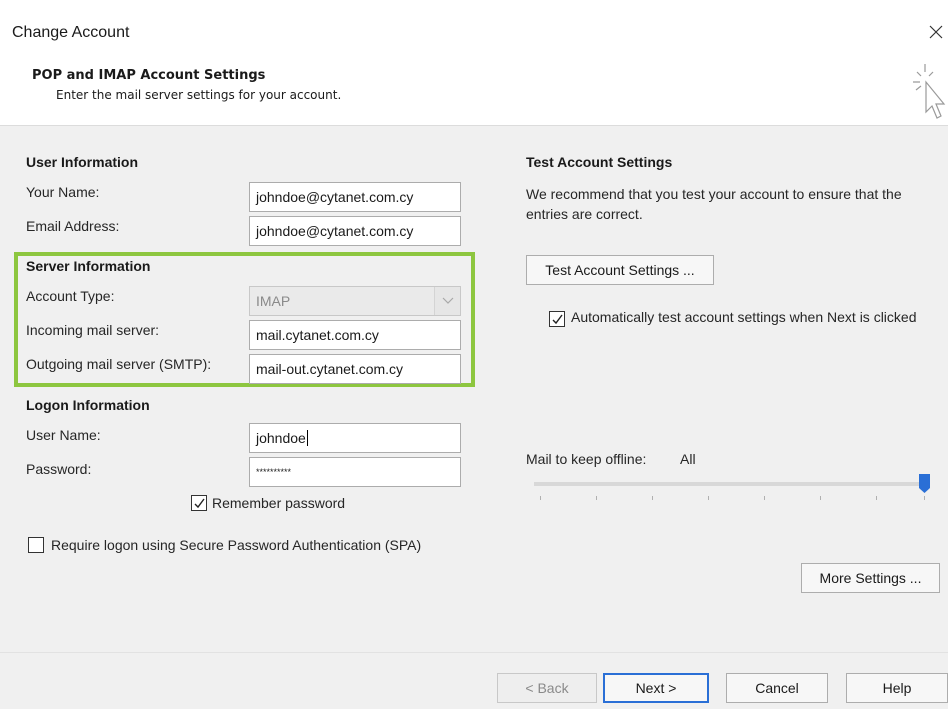 The width and height of the screenshot is (948, 709). Describe the element at coordinates (732, 484) in the screenshot. I see `offline-slider-track` at that location.